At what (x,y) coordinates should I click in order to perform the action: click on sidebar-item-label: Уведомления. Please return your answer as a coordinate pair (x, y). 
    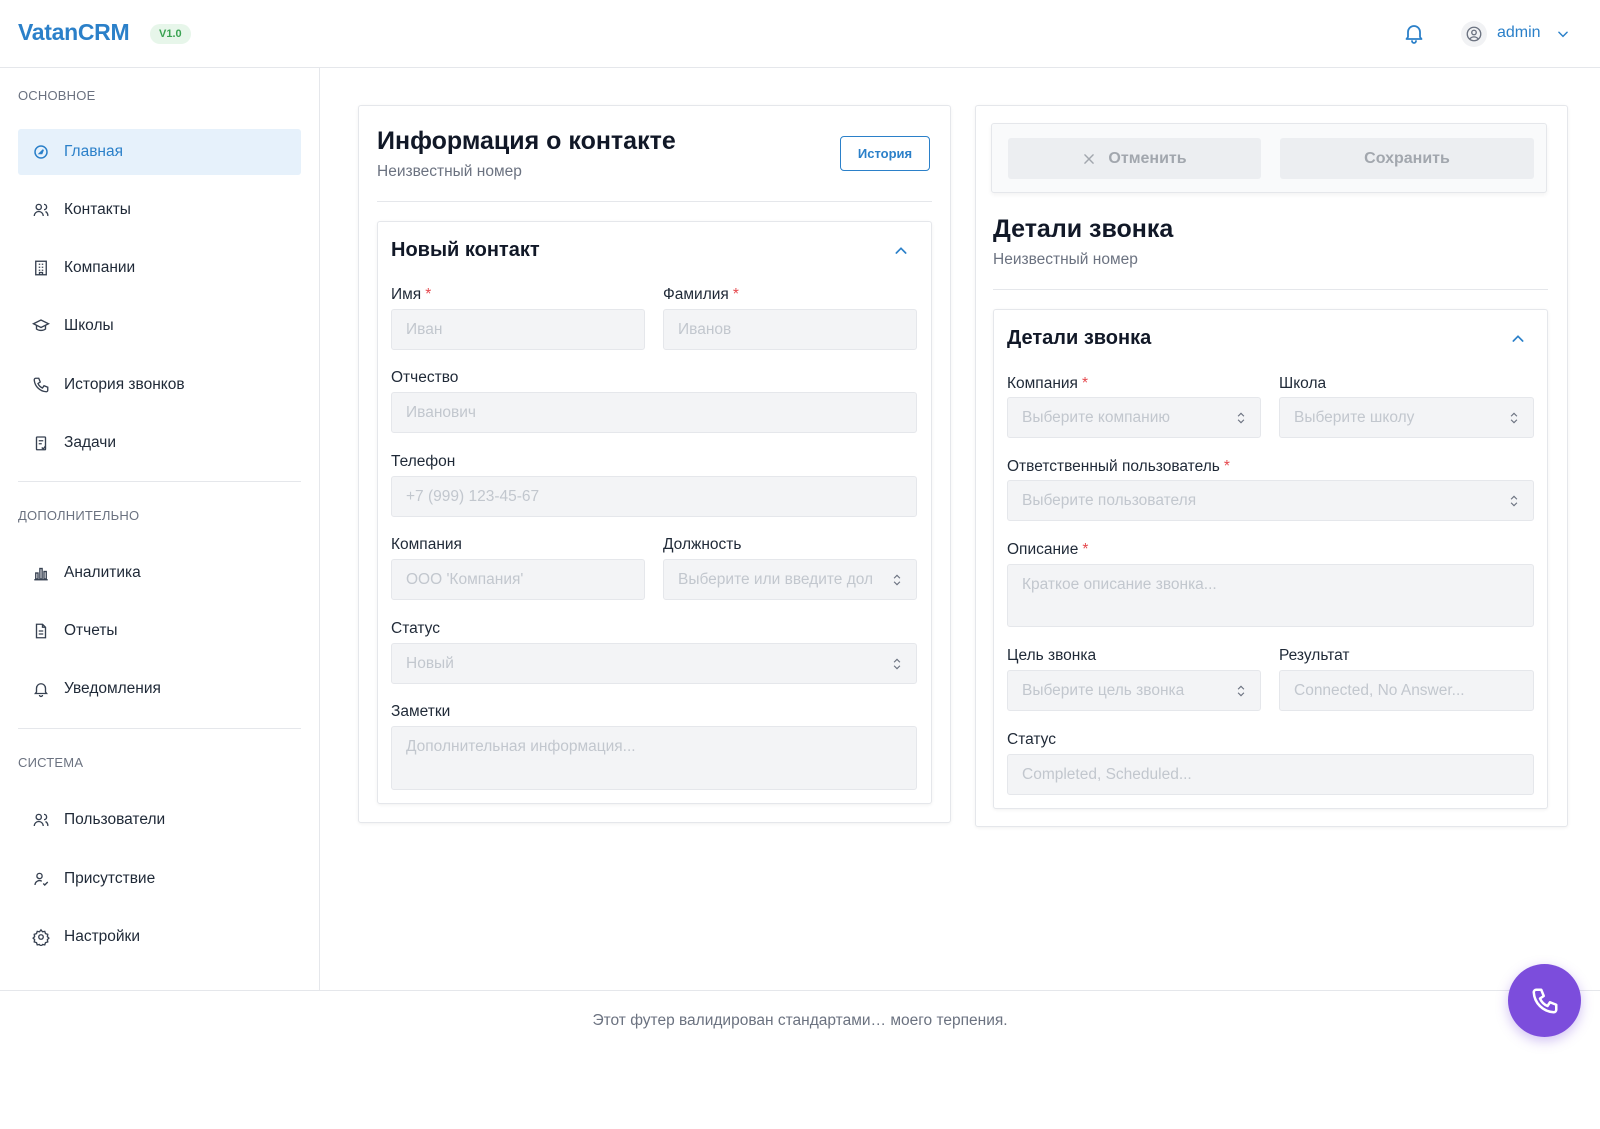
    Looking at the image, I should click on (112, 688).